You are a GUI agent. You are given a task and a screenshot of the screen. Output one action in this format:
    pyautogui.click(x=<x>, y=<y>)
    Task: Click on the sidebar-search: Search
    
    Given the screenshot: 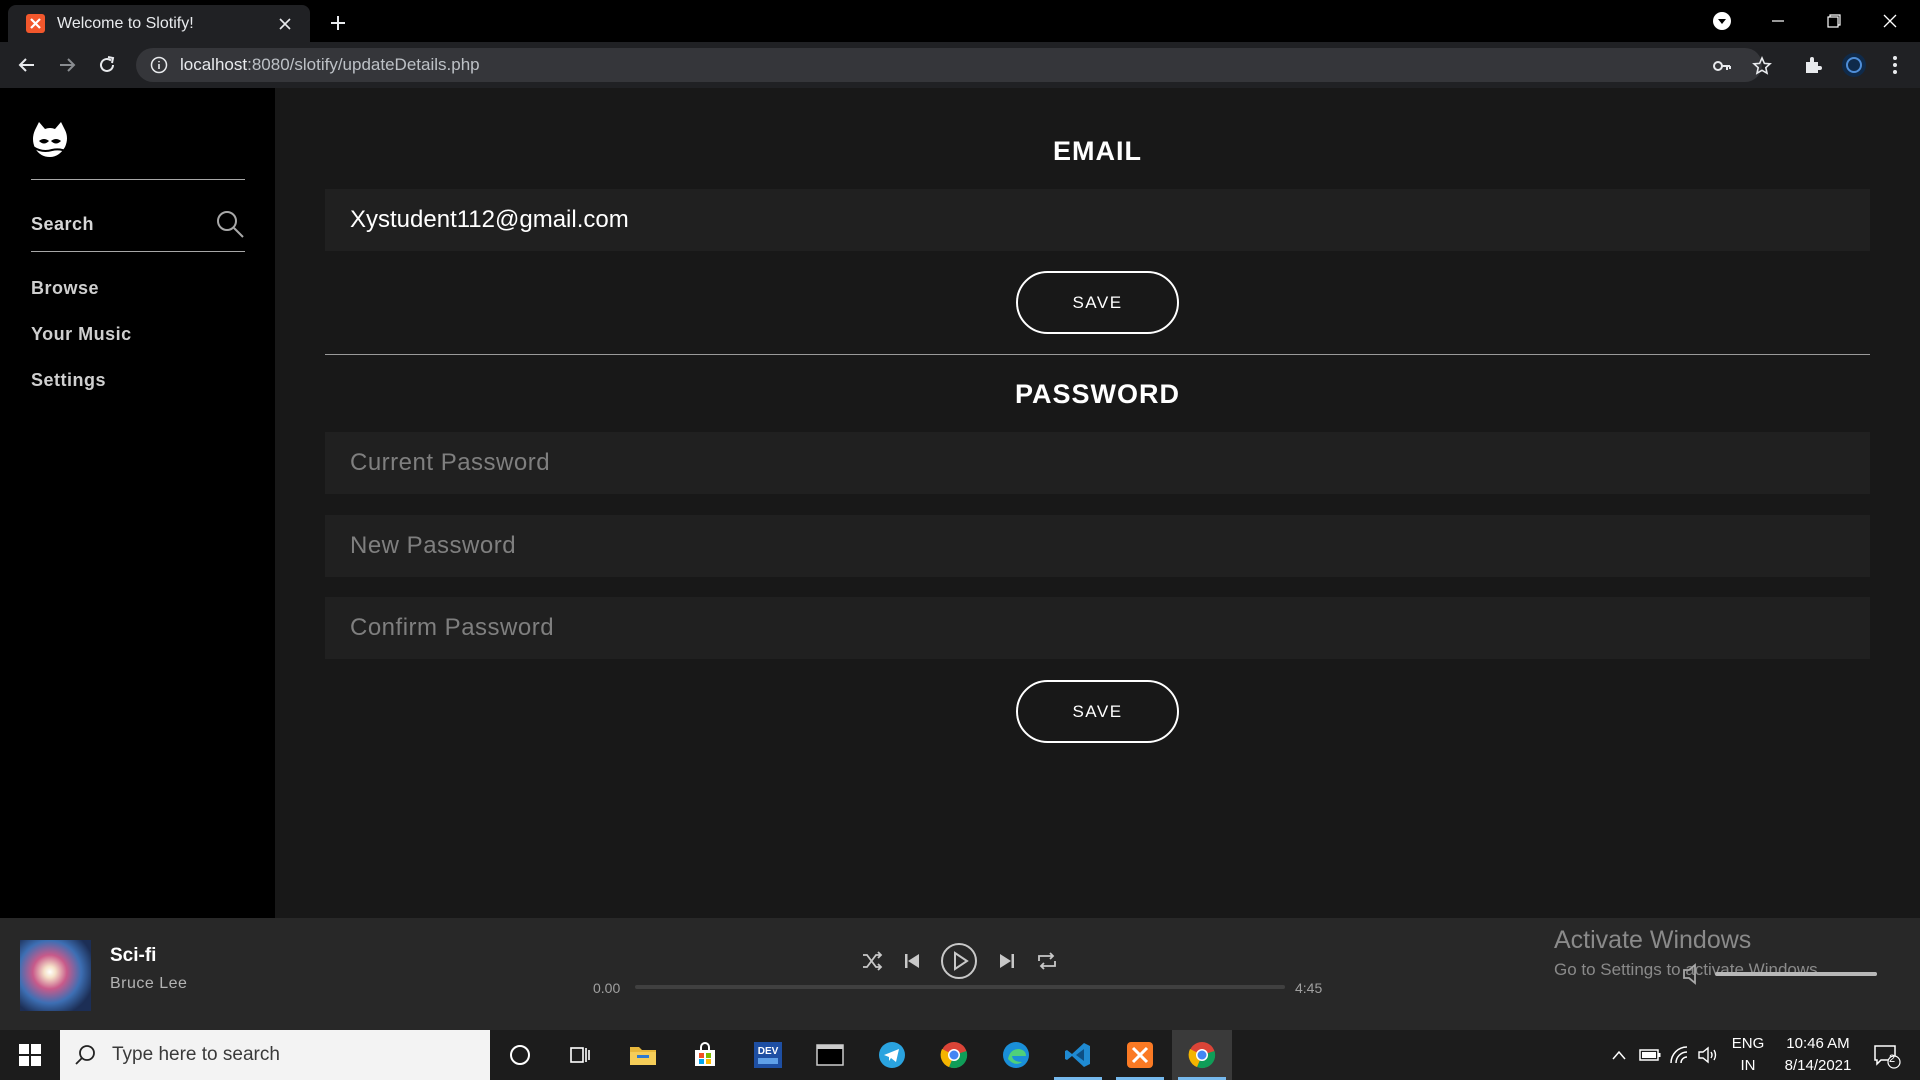 What is the action you would take?
    pyautogui.click(x=138, y=224)
    